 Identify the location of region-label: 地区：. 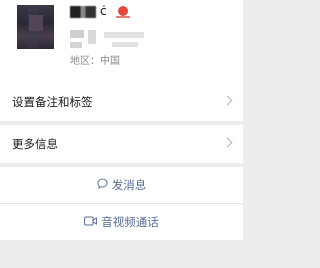
(85, 61).